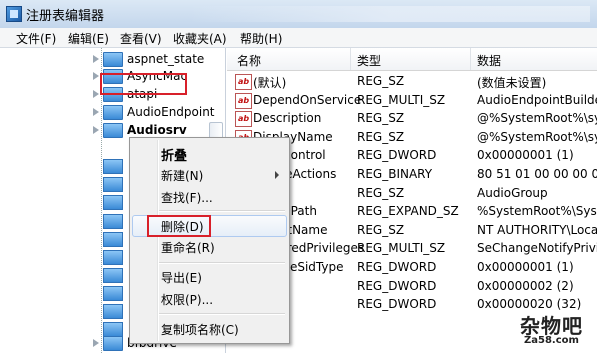 The width and height of the screenshot is (597, 353). Describe the element at coordinates (14, 14) in the screenshot. I see `regedit-app-icon` at that location.